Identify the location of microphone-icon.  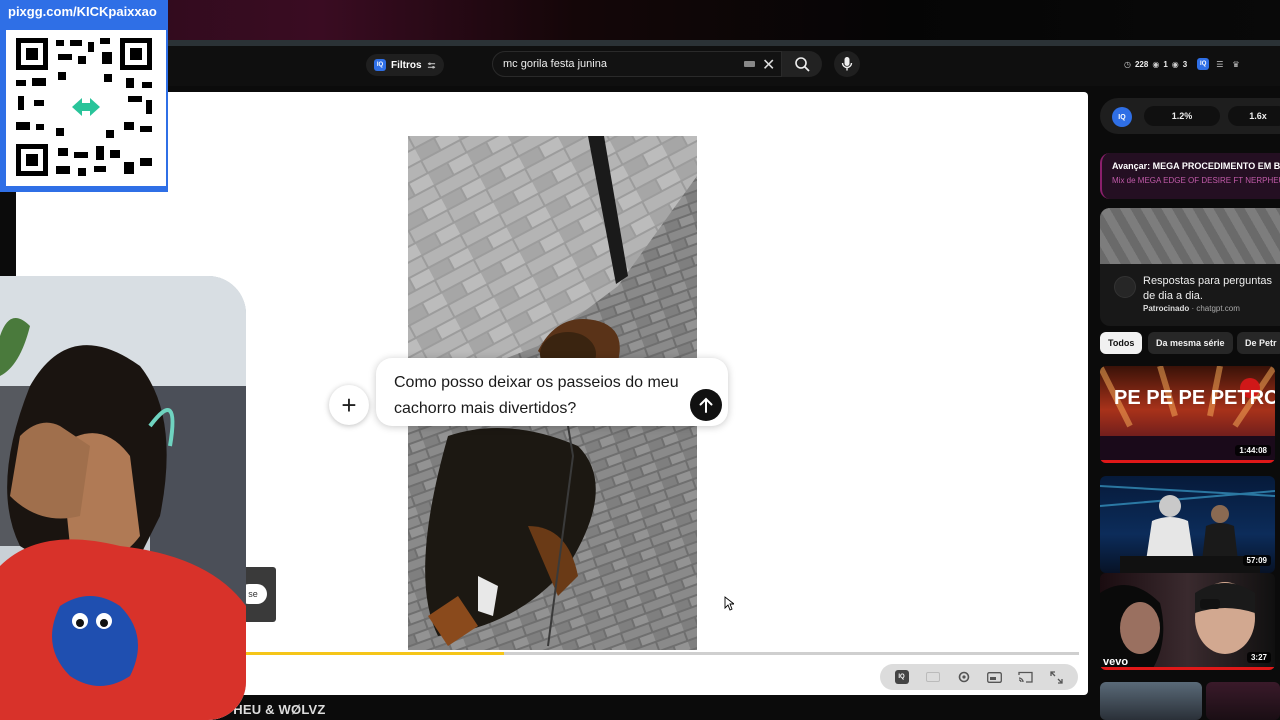
(847, 64).